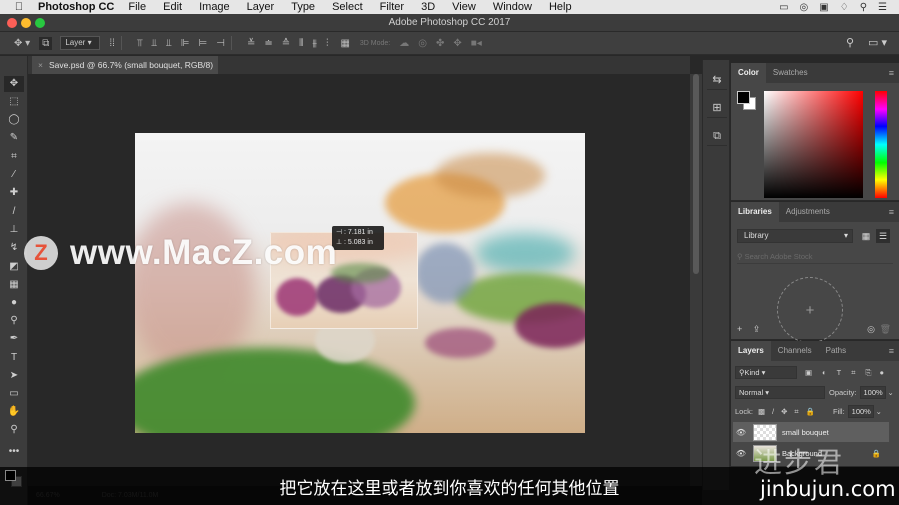  What do you see at coordinates (76, 7) in the screenshot?
I see `app-menu: Photoshop CC` at bounding box center [76, 7].